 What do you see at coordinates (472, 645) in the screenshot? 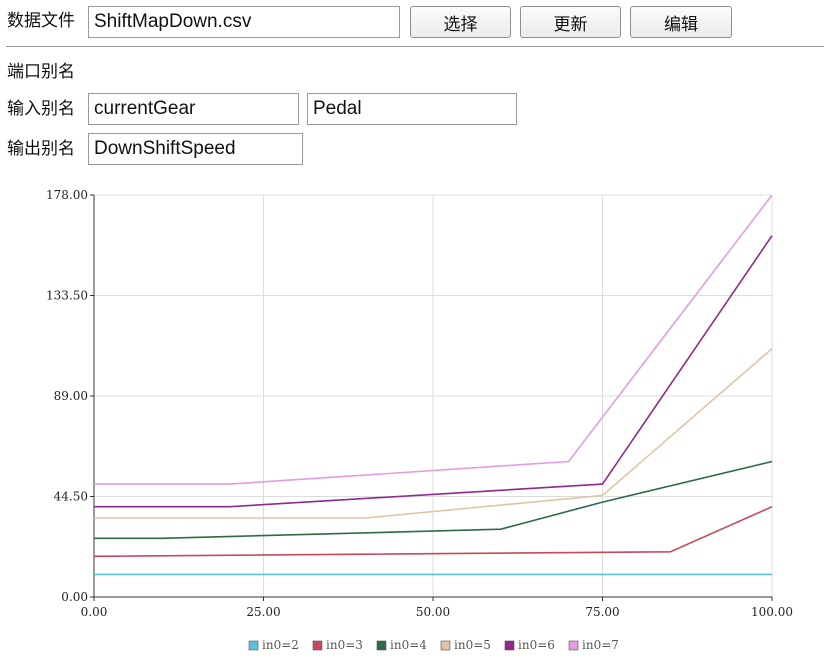
I see `legend-label: in0=5` at bounding box center [472, 645].